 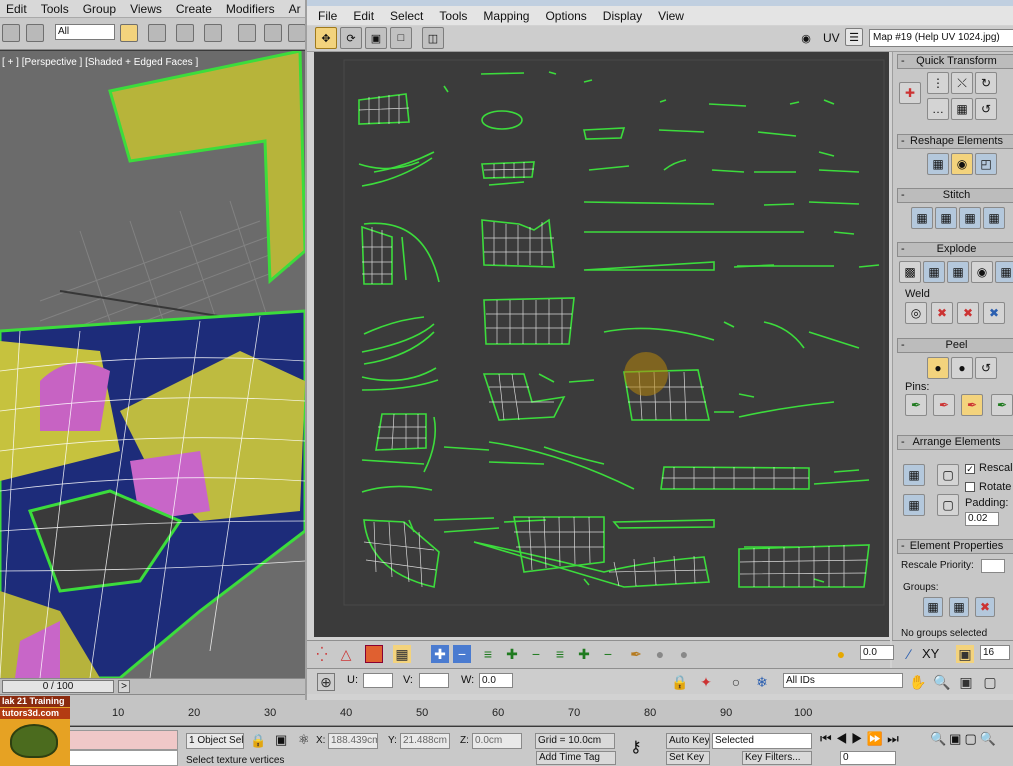 What do you see at coordinates (295, 9) in the screenshot?
I see `menu-animation: Ar` at bounding box center [295, 9].